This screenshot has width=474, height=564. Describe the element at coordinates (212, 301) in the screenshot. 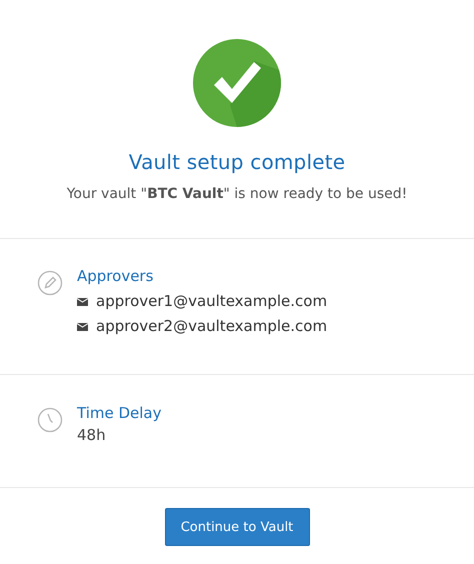

I see `email-address: approver1@vaultexample.com` at that location.